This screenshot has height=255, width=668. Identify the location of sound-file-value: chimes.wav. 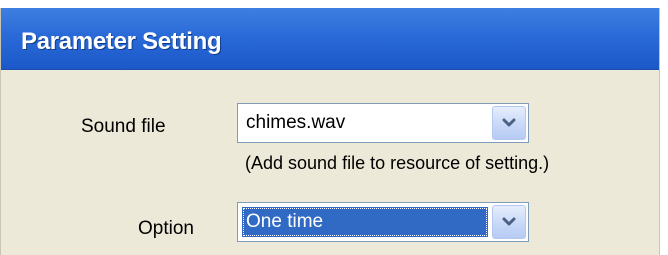
(296, 122).